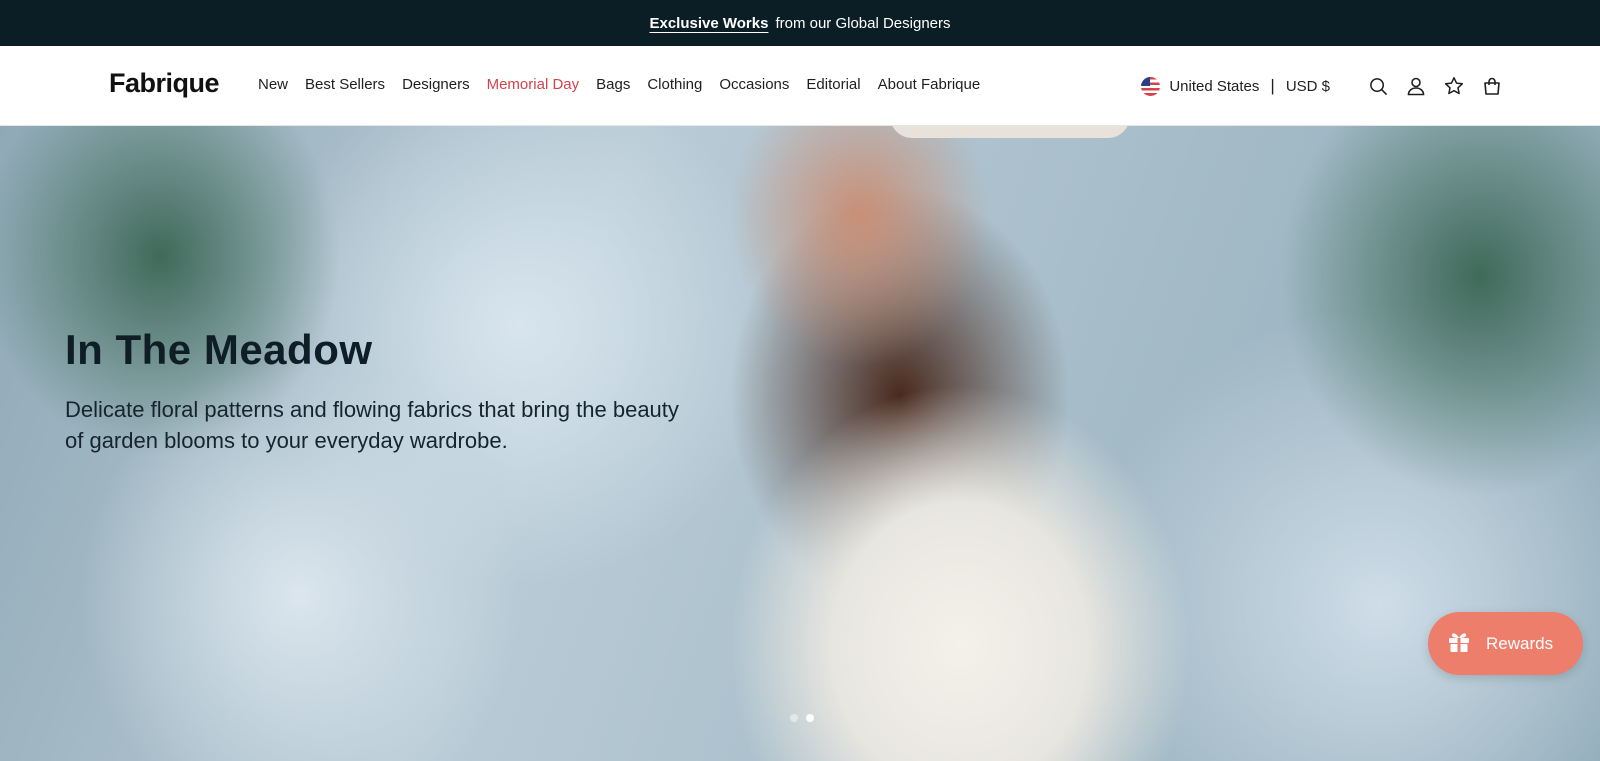  What do you see at coordinates (929, 84) in the screenshot?
I see `nav-item-about: About Fabrique` at bounding box center [929, 84].